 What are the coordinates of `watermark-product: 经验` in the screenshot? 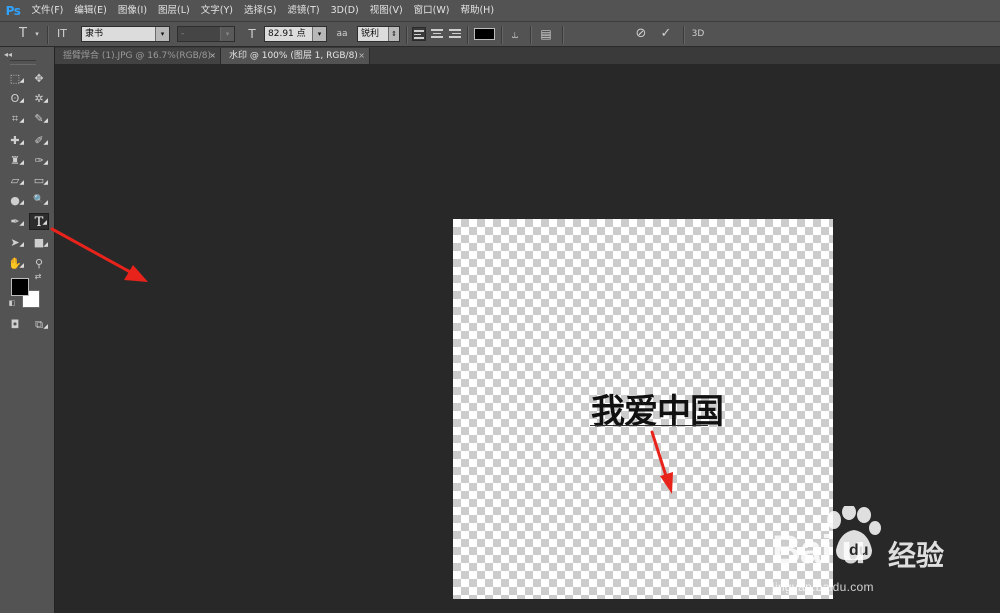 It's located at (916, 555).